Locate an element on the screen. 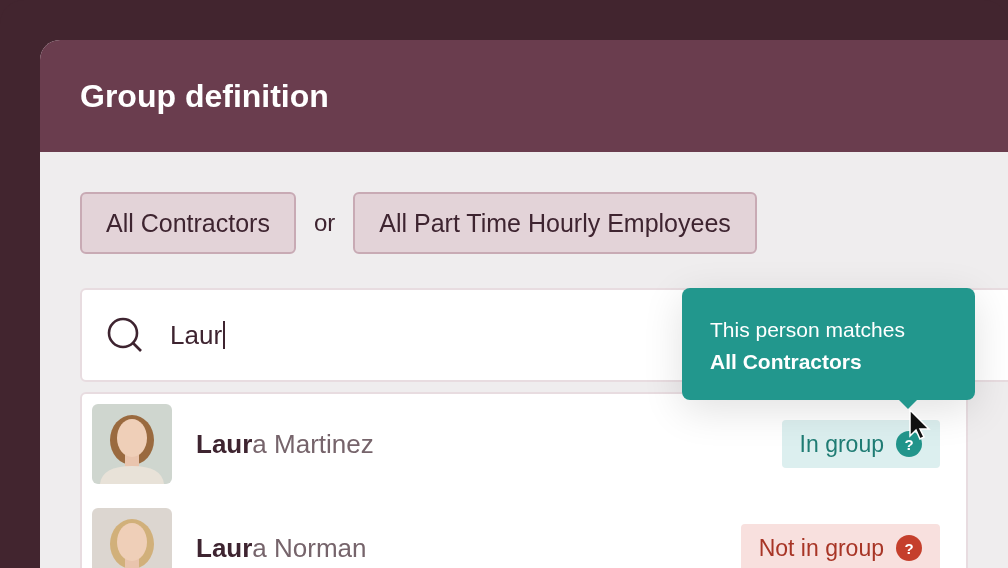 The height and width of the screenshot is (568, 1008). person-name: Laura Norman is located at coordinates (456, 548).